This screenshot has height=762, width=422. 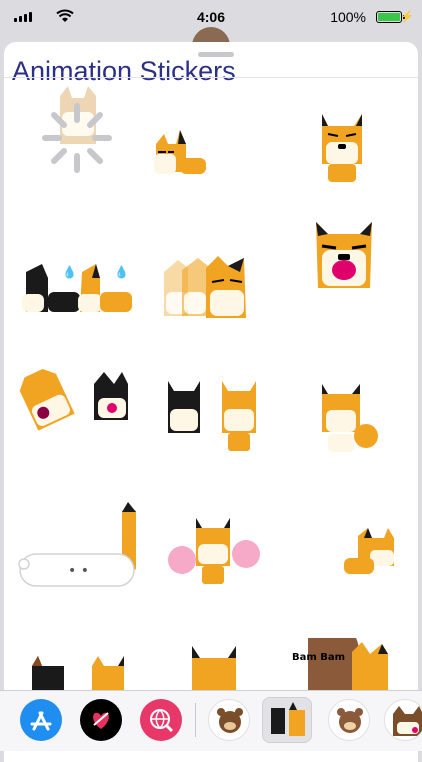 I want to click on sticker-pack-bear, so click(x=229, y=720).